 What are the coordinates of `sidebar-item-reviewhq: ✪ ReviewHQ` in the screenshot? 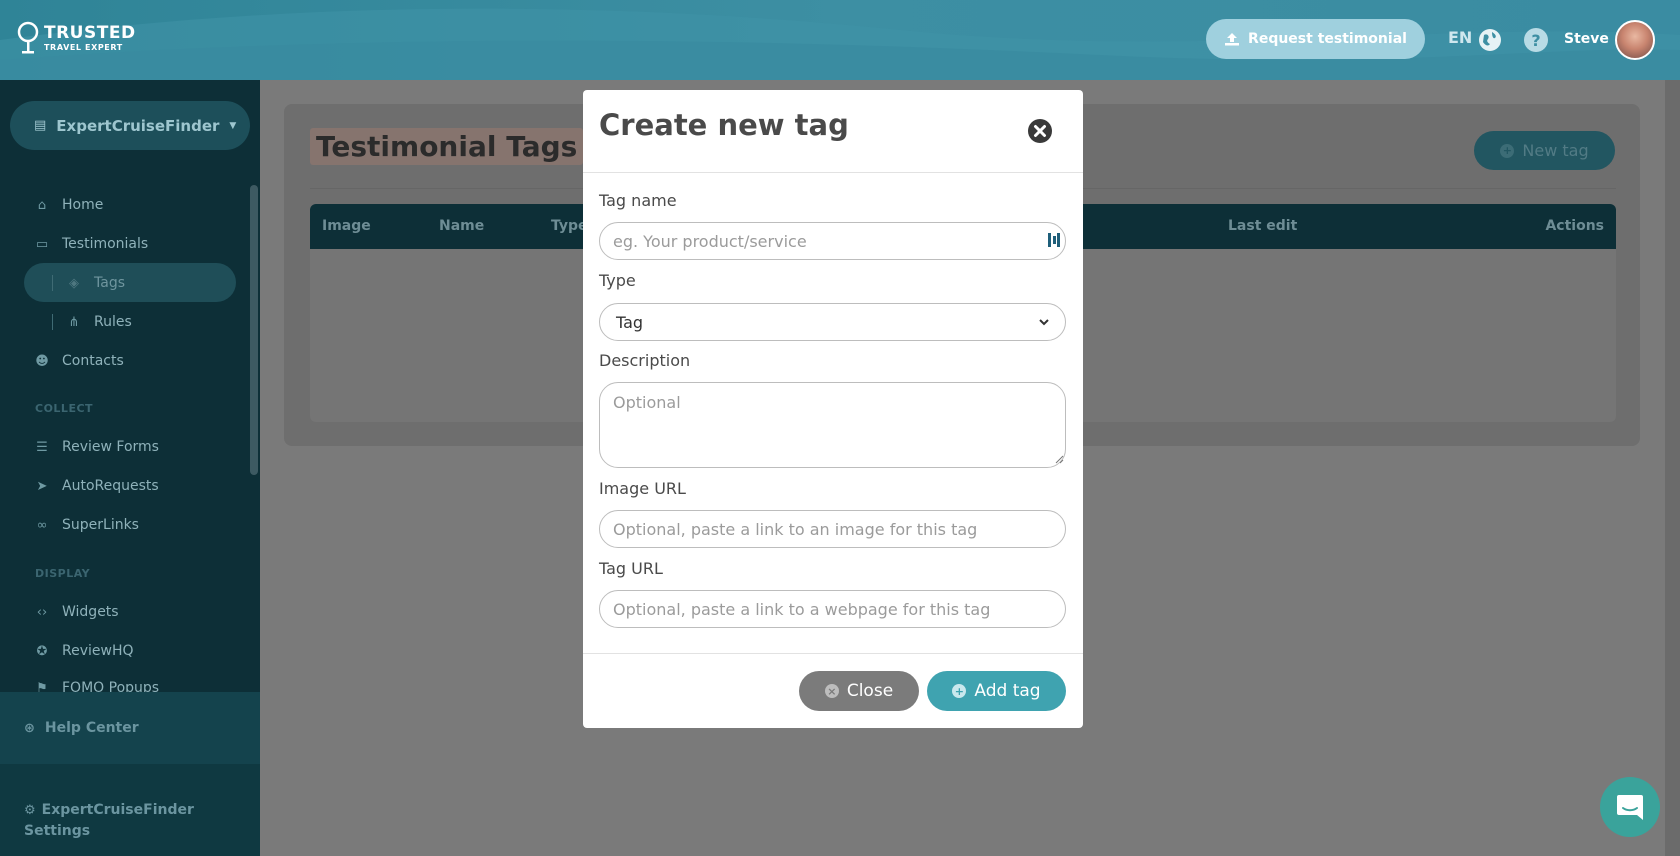 It's located at (84, 651).